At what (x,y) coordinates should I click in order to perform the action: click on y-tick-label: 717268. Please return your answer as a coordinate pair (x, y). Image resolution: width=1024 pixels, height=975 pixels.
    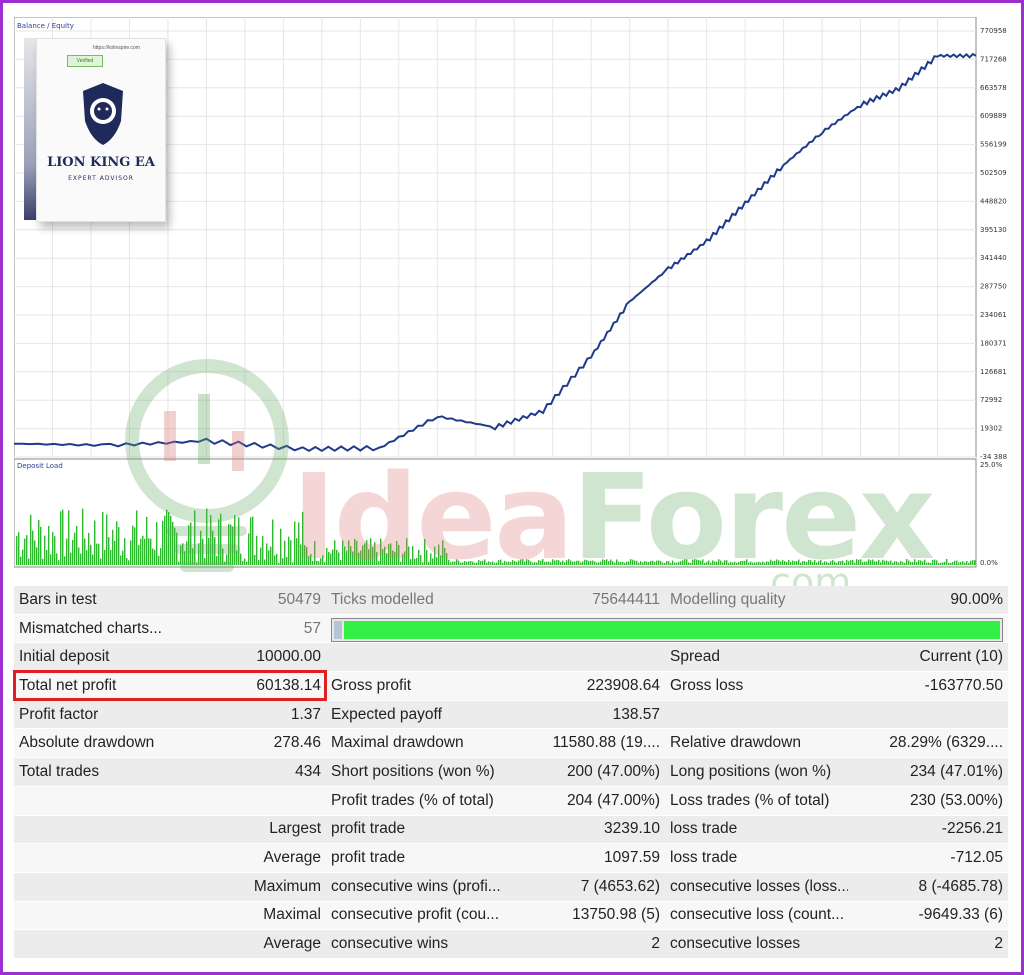
    Looking at the image, I should click on (993, 59).